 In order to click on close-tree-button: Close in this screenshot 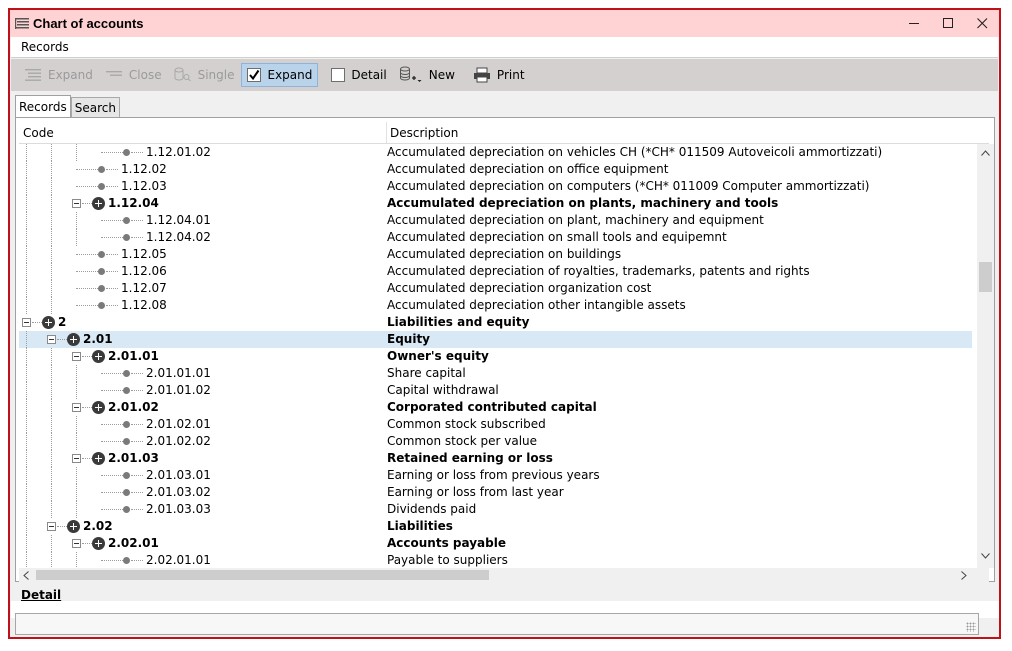, I will do `click(133, 75)`.